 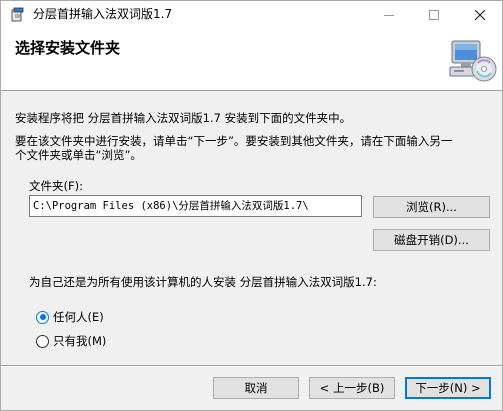 I want to click on folder-path-input: C:\Program Files (x86)\分层首拼输入法双词版1.7\, so click(x=195, y=206).